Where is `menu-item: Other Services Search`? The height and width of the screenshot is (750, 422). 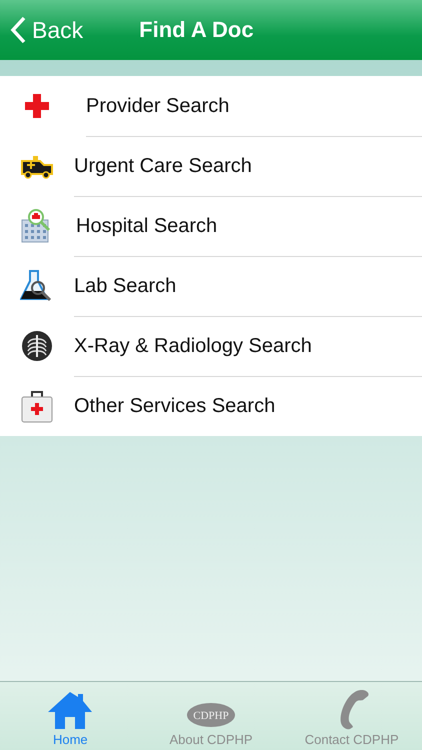 menu-item: Other Services Search is located at coordinates (211, 406).